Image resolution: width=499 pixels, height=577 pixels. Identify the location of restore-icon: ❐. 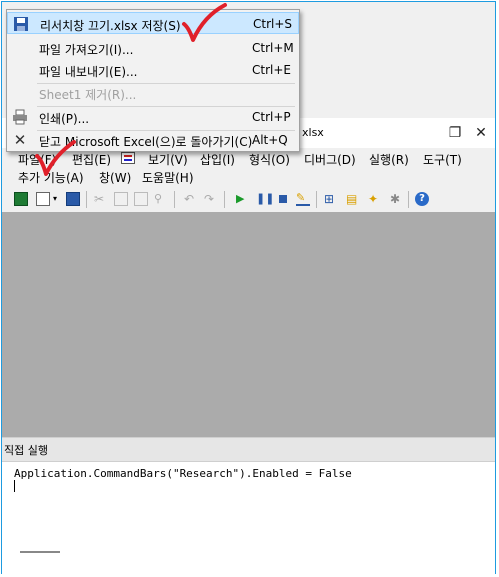
(455, 133).